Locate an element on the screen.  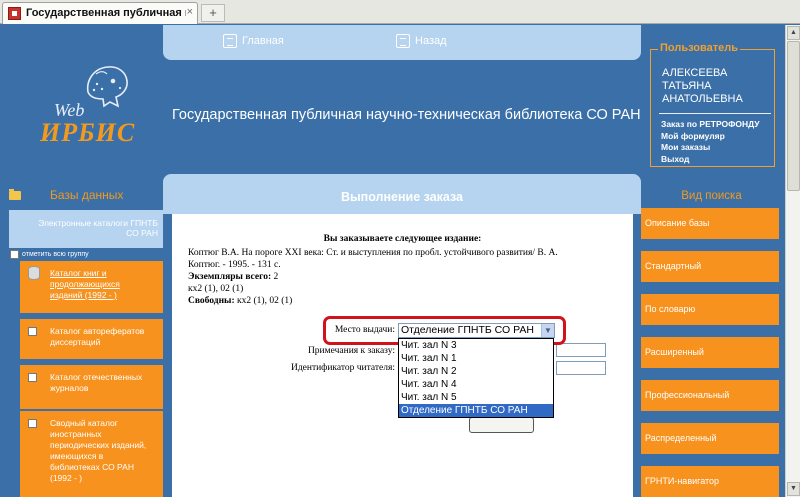
copies-label: Экземпляры всего: is located at coordinates (230, 277).